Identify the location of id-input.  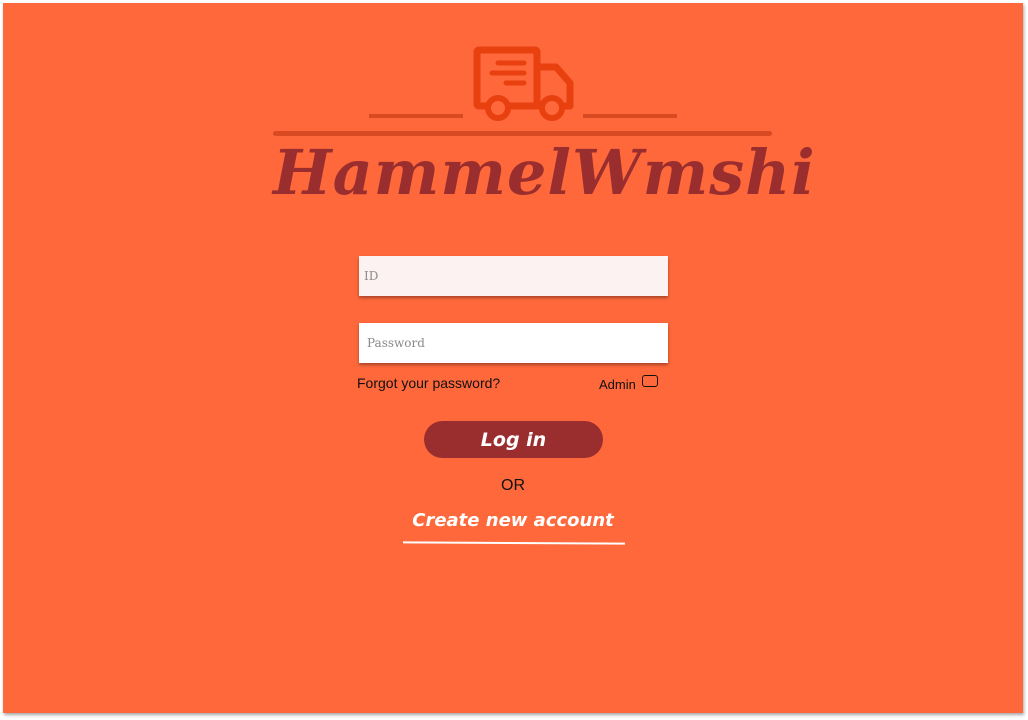
(513, 276).